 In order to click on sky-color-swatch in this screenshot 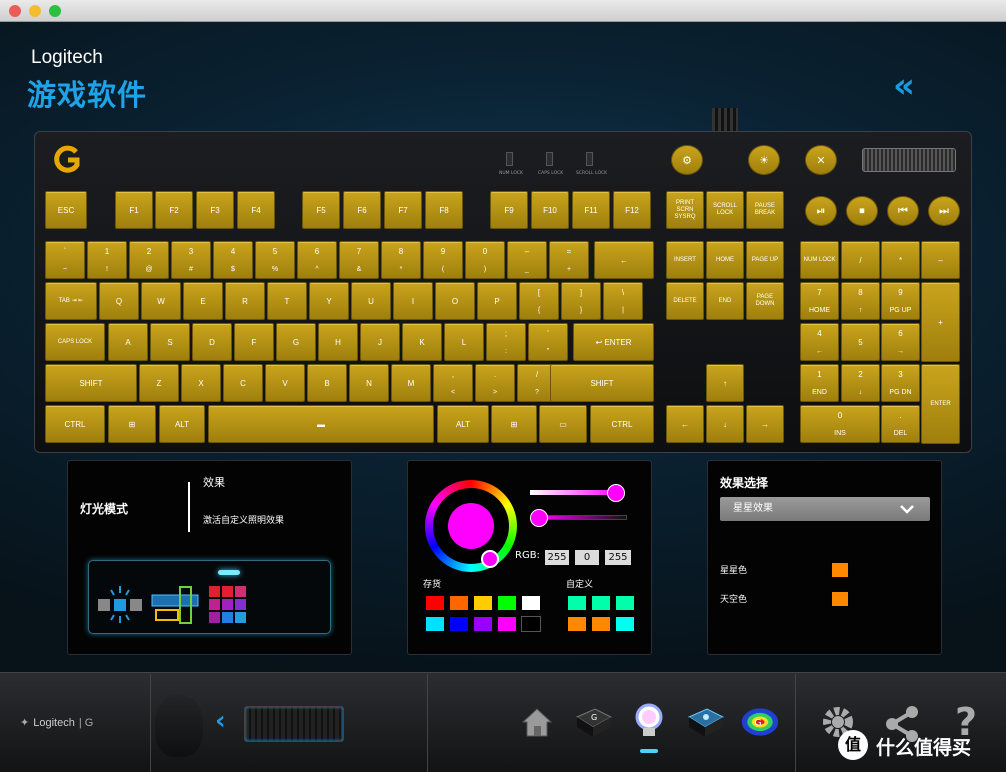, I will do `click(840, 599)`.